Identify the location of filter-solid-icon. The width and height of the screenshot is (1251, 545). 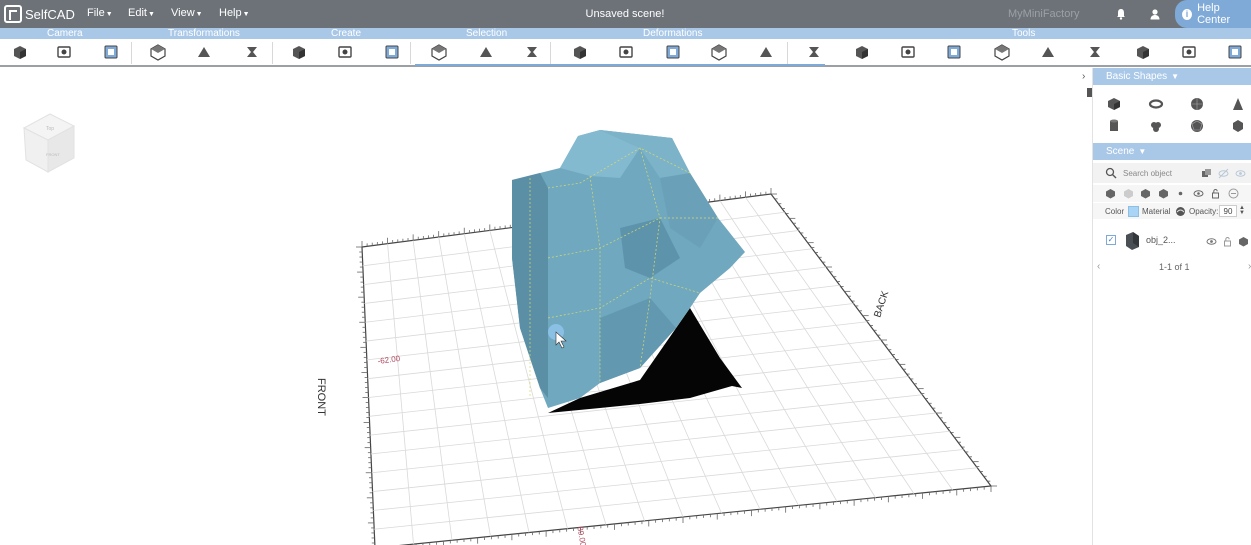
(1110, 193).